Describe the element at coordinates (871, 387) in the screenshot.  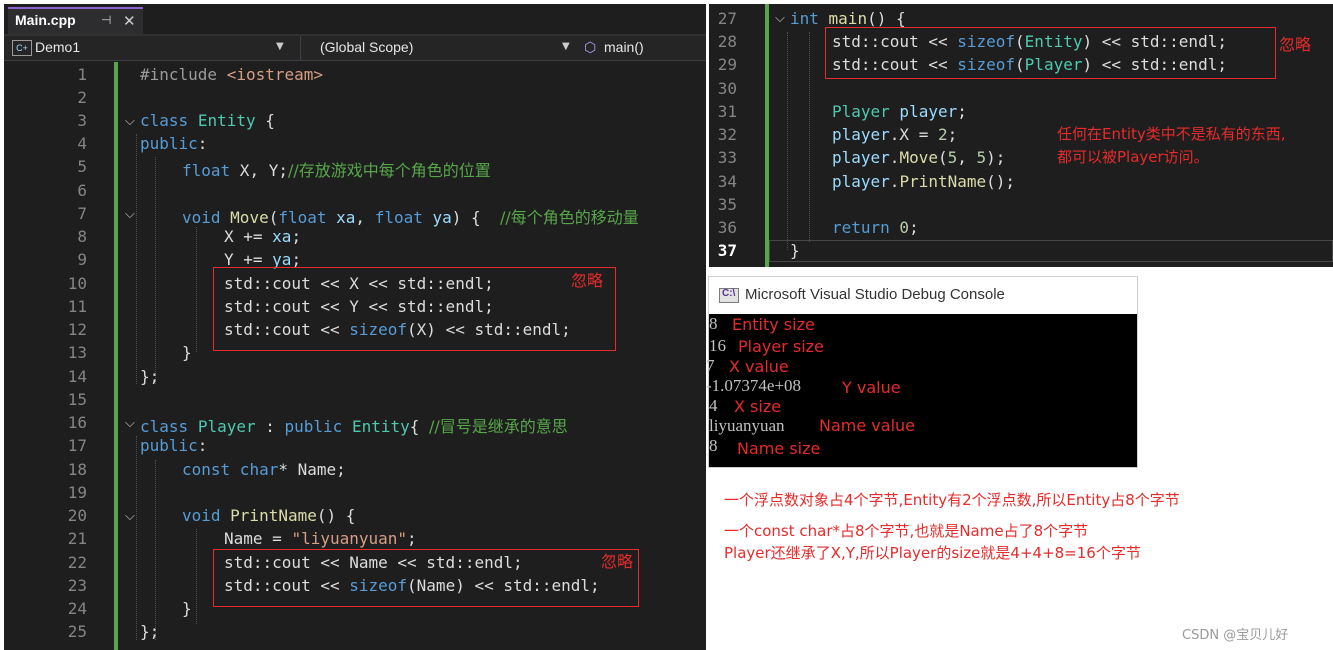
I see `output-label: Y value` at that location.